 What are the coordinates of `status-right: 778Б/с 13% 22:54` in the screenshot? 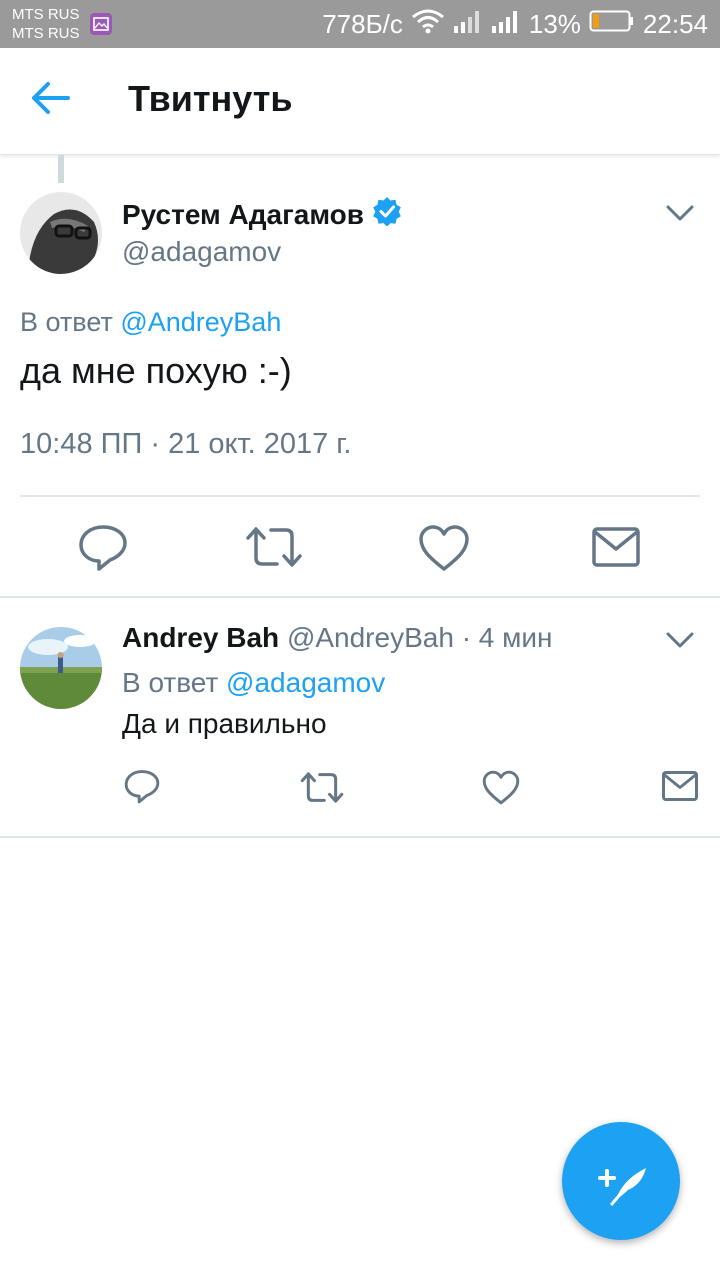 It's located at (515, 24).